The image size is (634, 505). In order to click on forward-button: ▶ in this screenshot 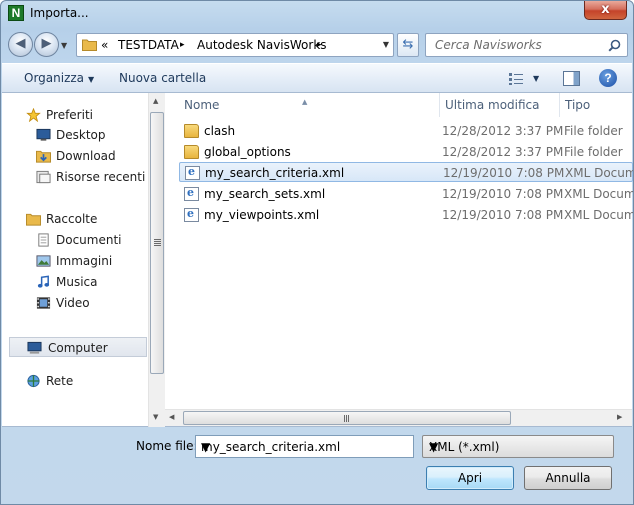, I will do `click(46, 44)`.